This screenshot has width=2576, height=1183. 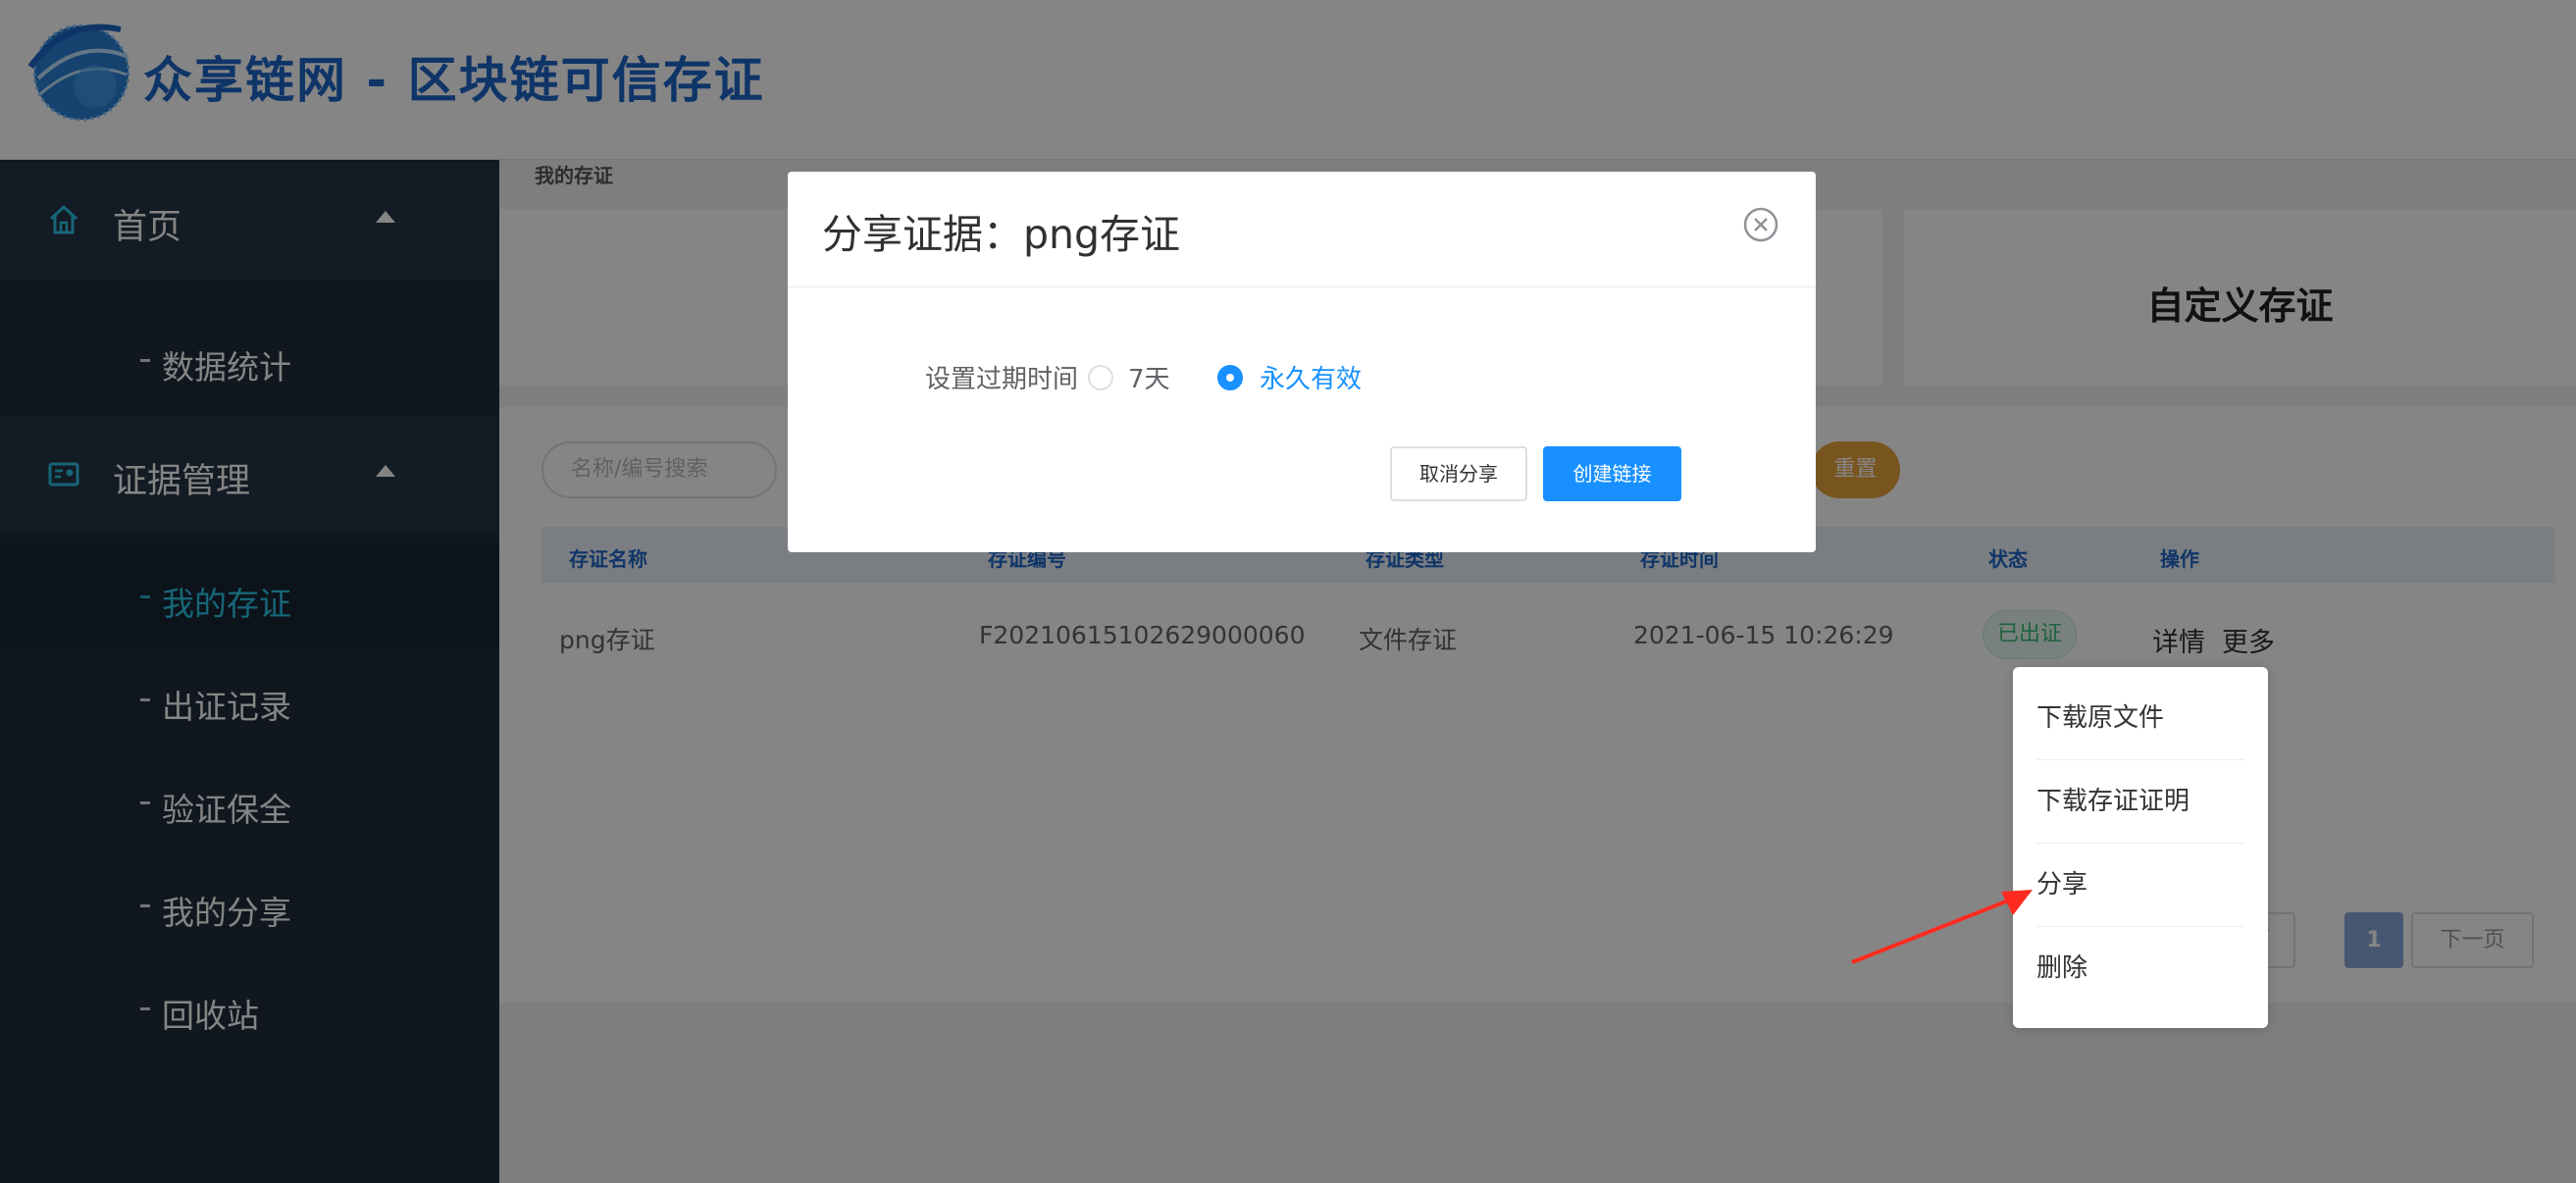 I want to click on dialog-title: 分享证据：png存证, so click(x=1001, y=234).